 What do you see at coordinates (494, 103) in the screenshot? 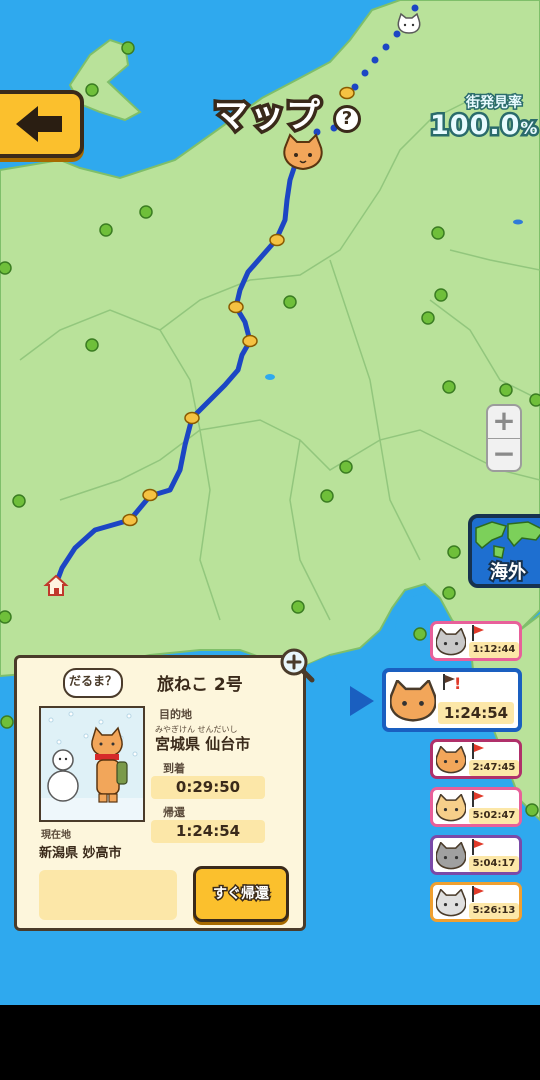
I see `discovery-rate-label: 街発見率` at bounding box center [494, 103].